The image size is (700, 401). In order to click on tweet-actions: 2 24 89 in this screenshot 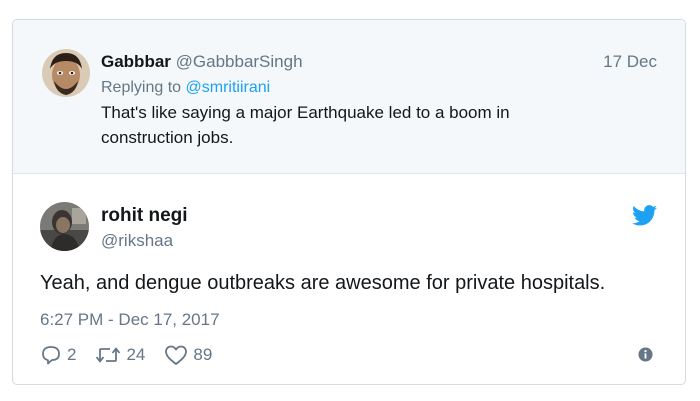, I will do `click(135, 355)`.